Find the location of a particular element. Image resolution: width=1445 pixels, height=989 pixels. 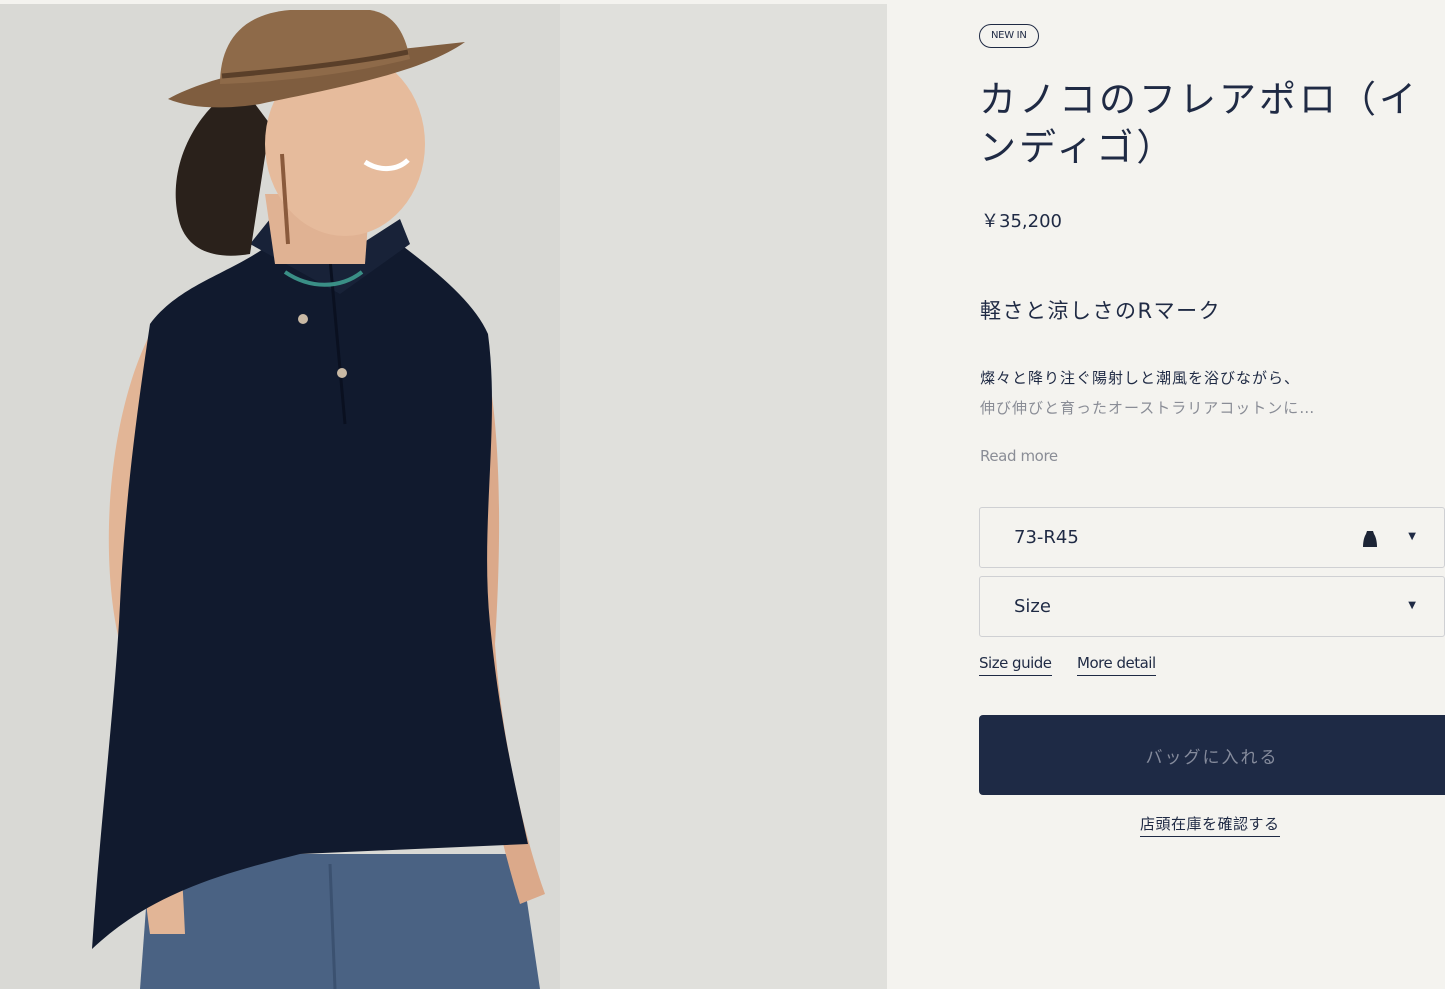

color-select: 73-R45 ▼ is located at coordinates (1212, 537).